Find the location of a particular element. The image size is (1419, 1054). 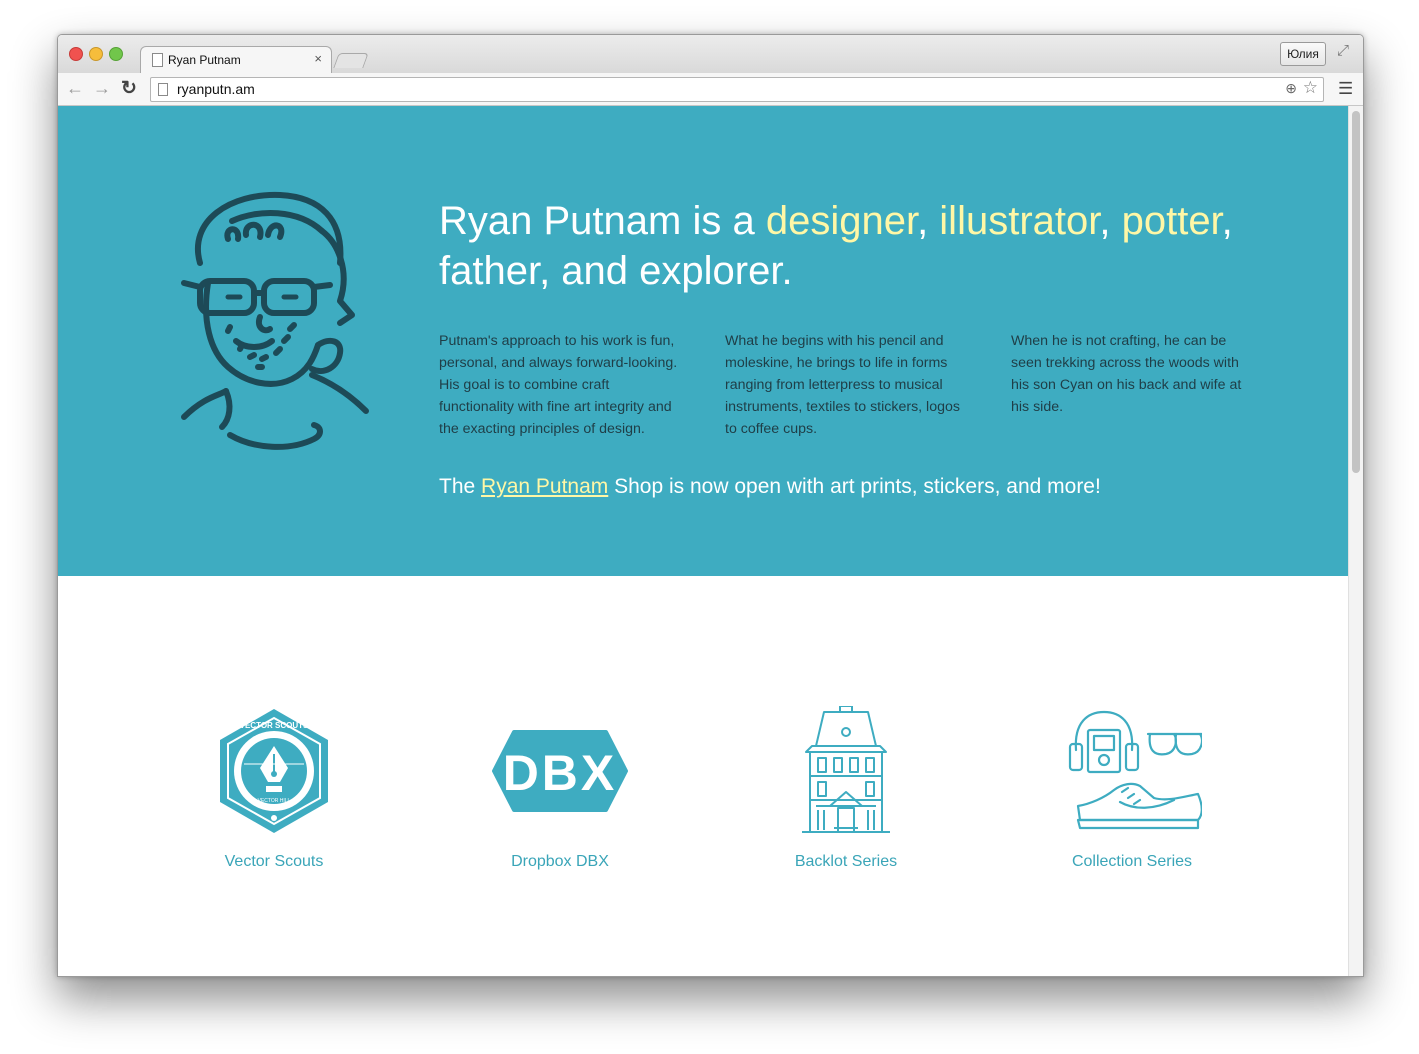

headphones-sunglasses-sneaker-icon is located at coordinates (1132, 771).